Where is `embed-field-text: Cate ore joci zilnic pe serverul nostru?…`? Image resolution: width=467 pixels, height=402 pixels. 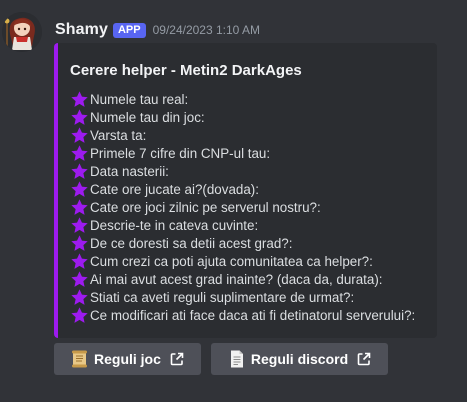
embed-field-text: Cate ore joci zilnic pe serverul nostru?… is located at coordinates (205, 207).